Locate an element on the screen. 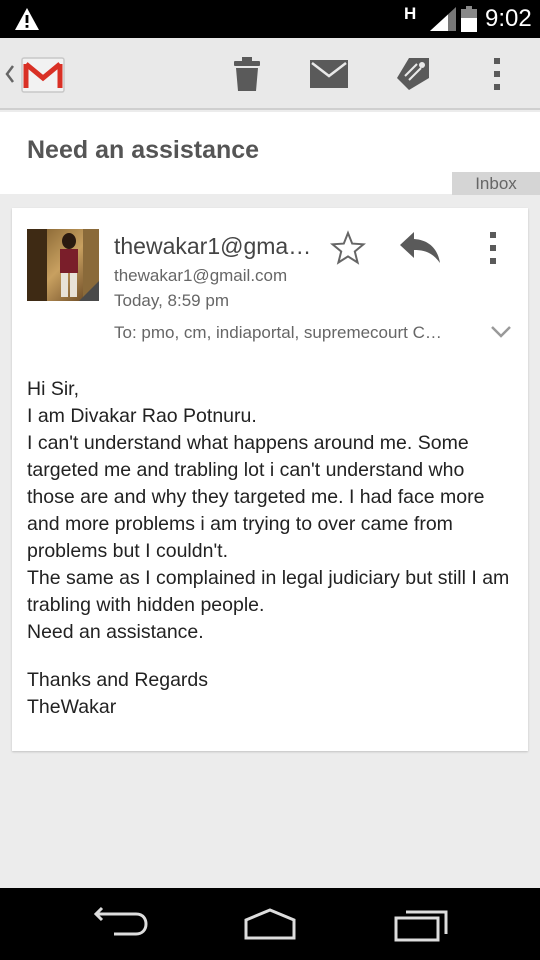 The width and height of the screenshot is (540, 960). email-subject: Need an assistance is located at coordinates (143, 150).